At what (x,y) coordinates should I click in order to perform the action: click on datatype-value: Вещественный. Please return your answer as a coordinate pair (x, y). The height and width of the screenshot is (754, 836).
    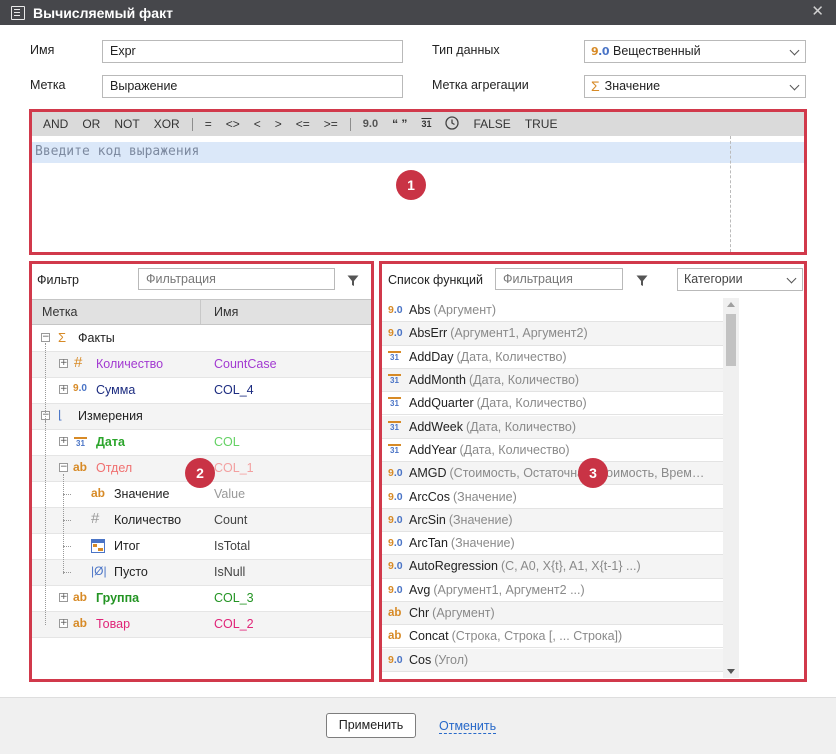
    Looking at the image, I should click on (657, 51).